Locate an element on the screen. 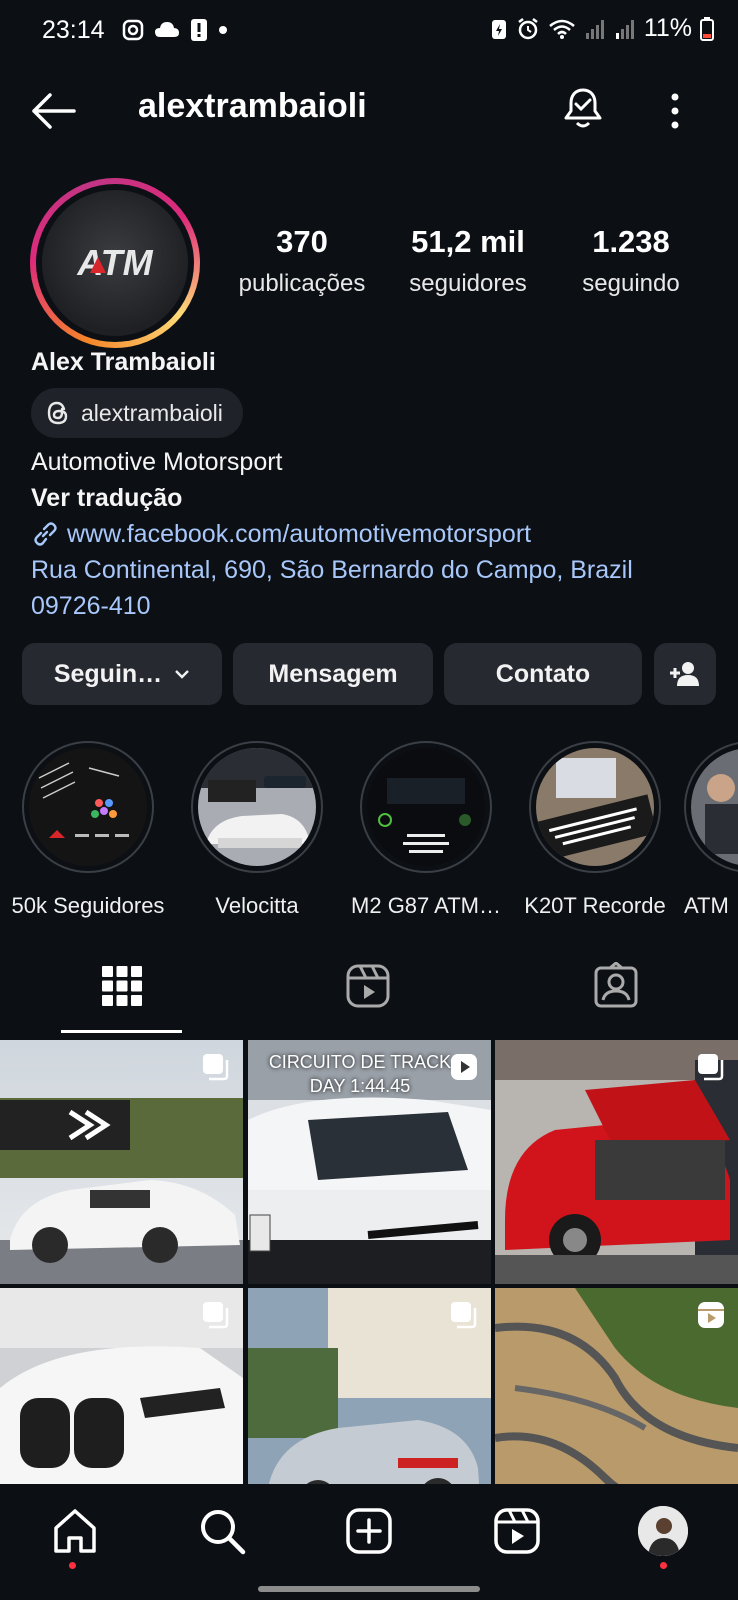 This screenshot has height=1600, width=738. chevron-down-icon is located at coordinates (182, 674).